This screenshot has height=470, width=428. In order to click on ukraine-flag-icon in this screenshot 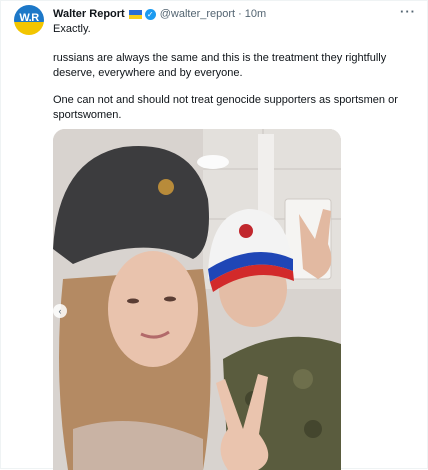, I will do `click(135, 14)`.